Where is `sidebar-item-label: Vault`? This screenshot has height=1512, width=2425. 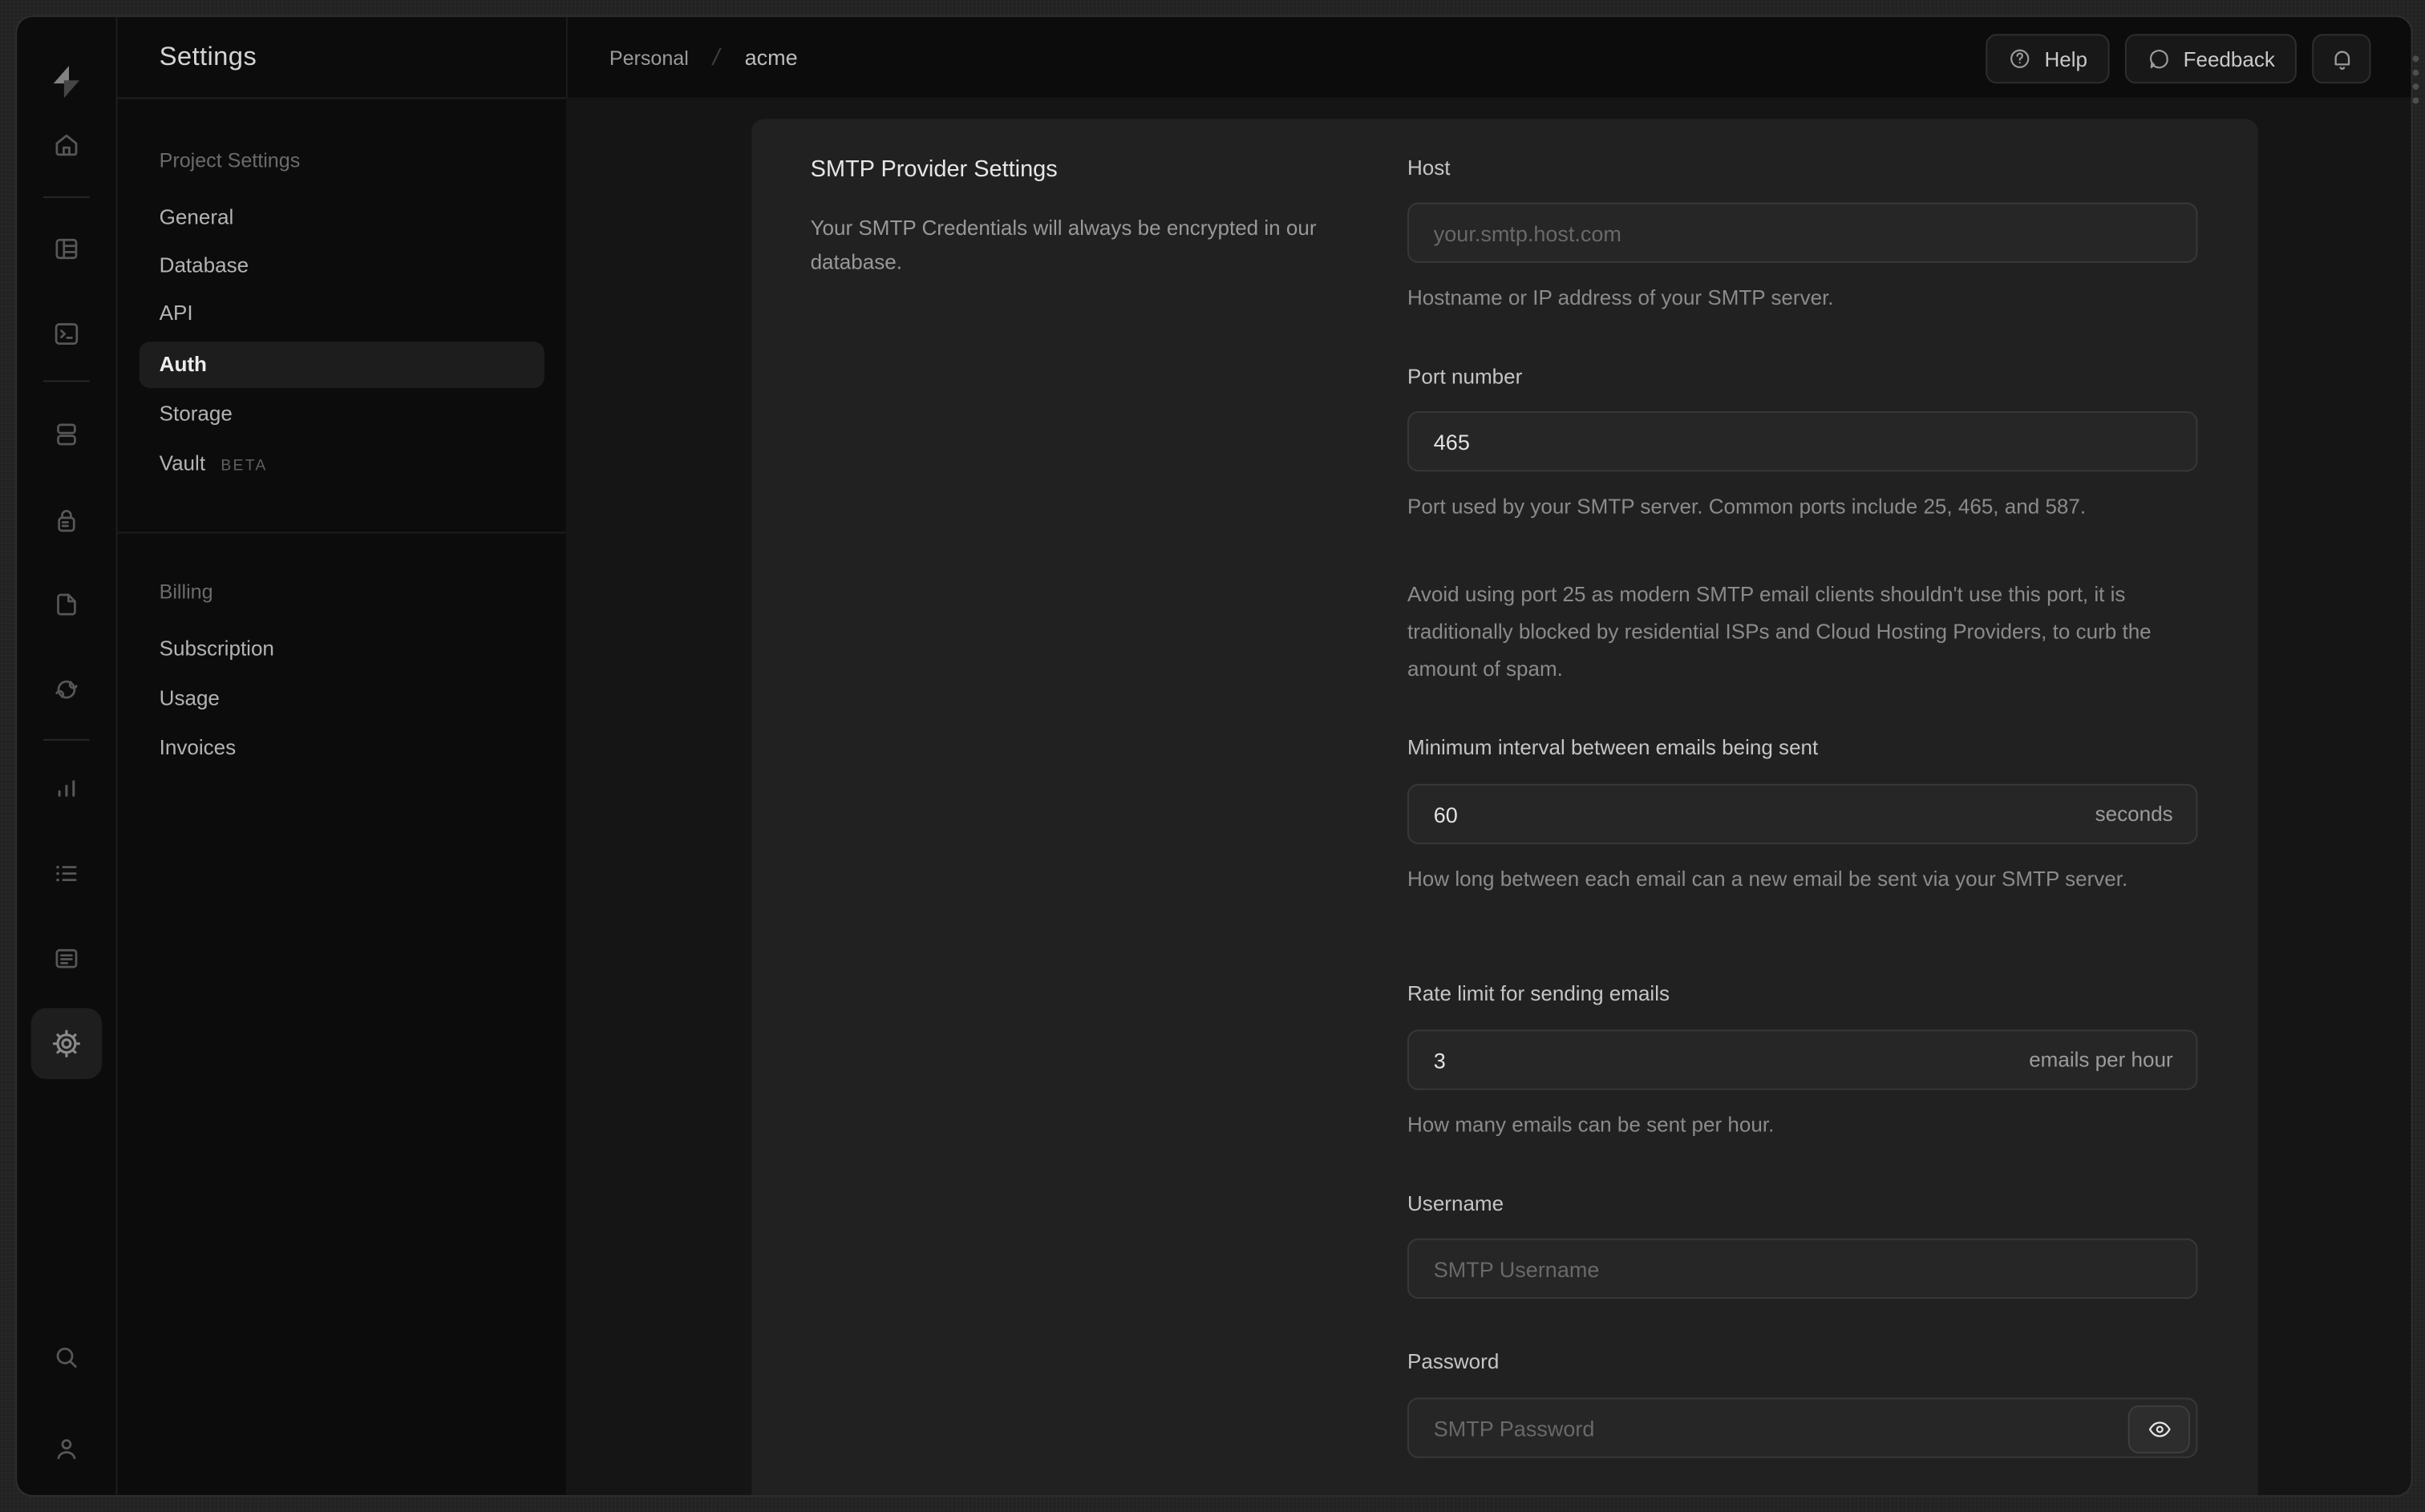 sidebar-item-label: Vault is located at coordinates (182, 463).